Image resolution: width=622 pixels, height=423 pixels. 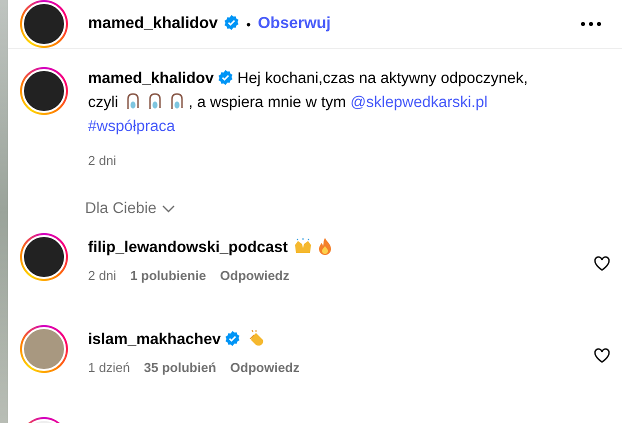 I want to click on comment-time: 1 dzień, so click(x=109, y=367).